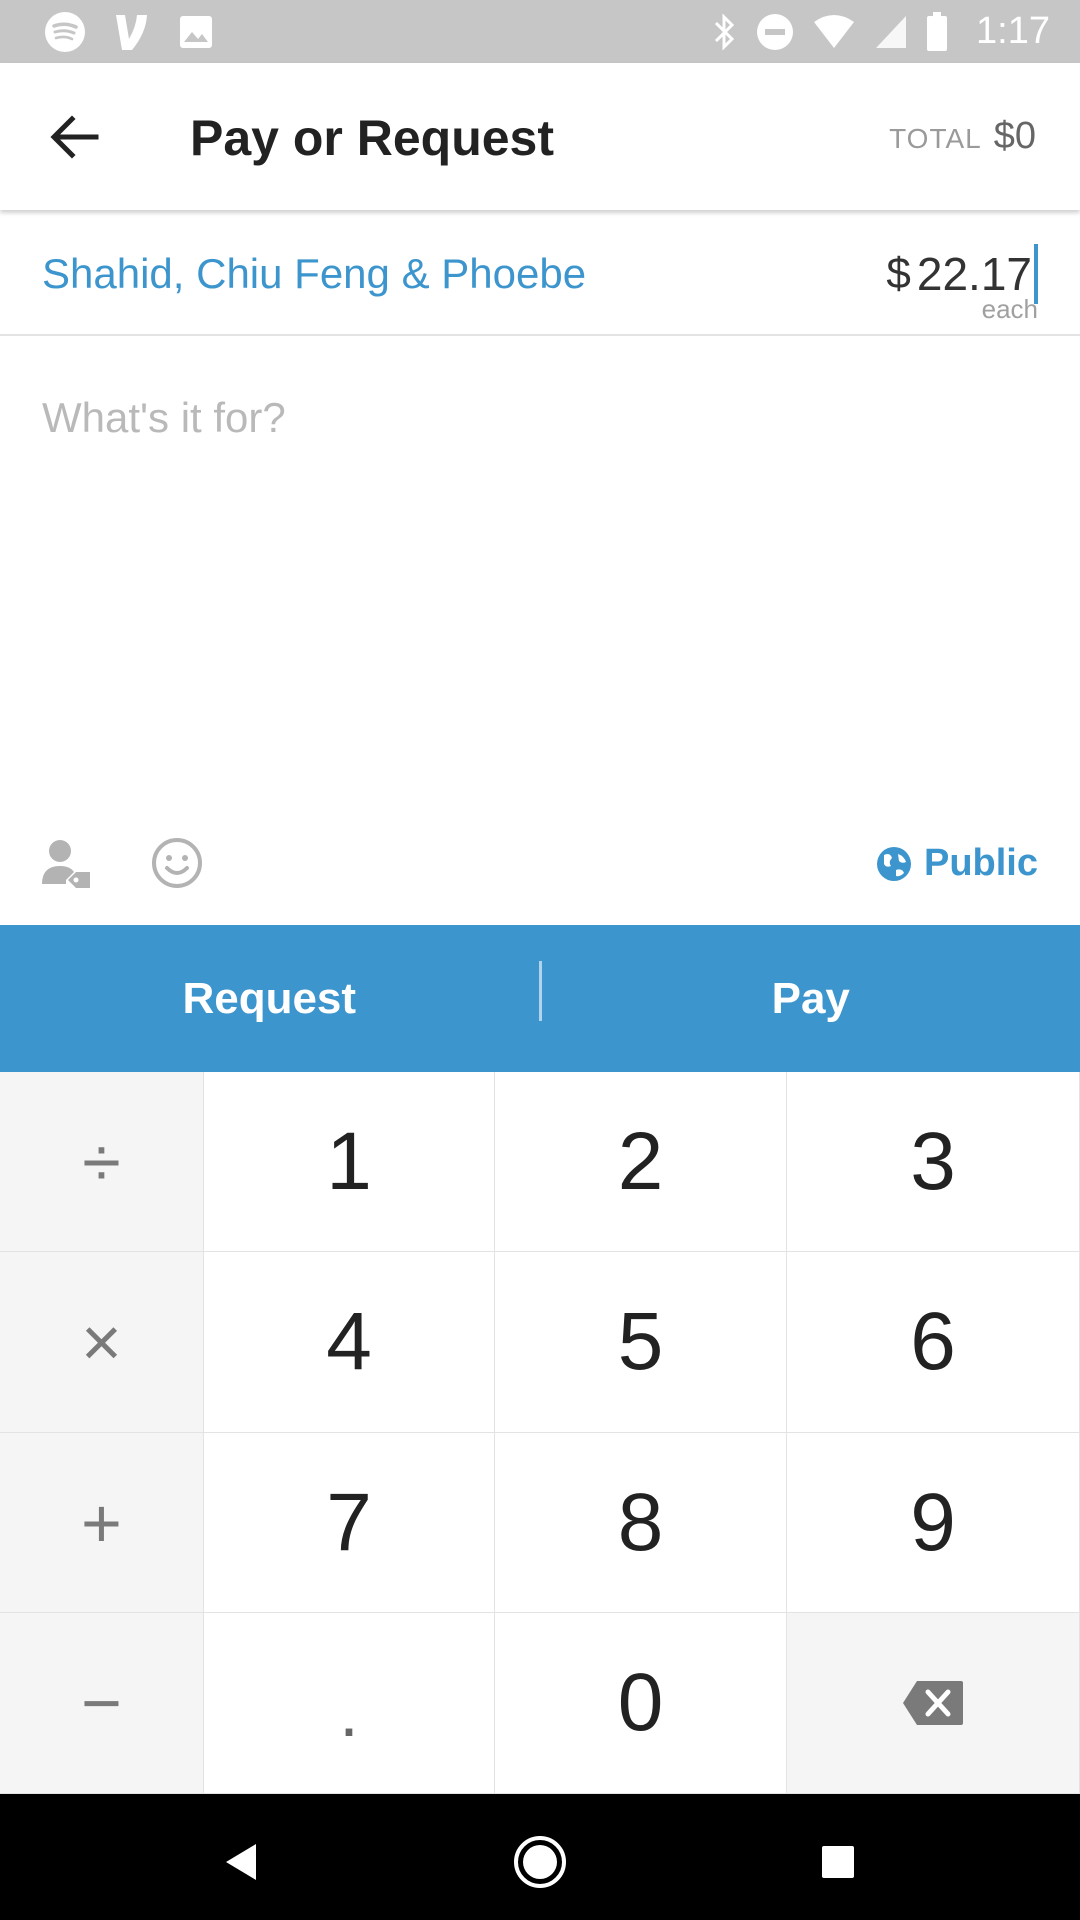  I want to click on back-button, so click(75, 137).